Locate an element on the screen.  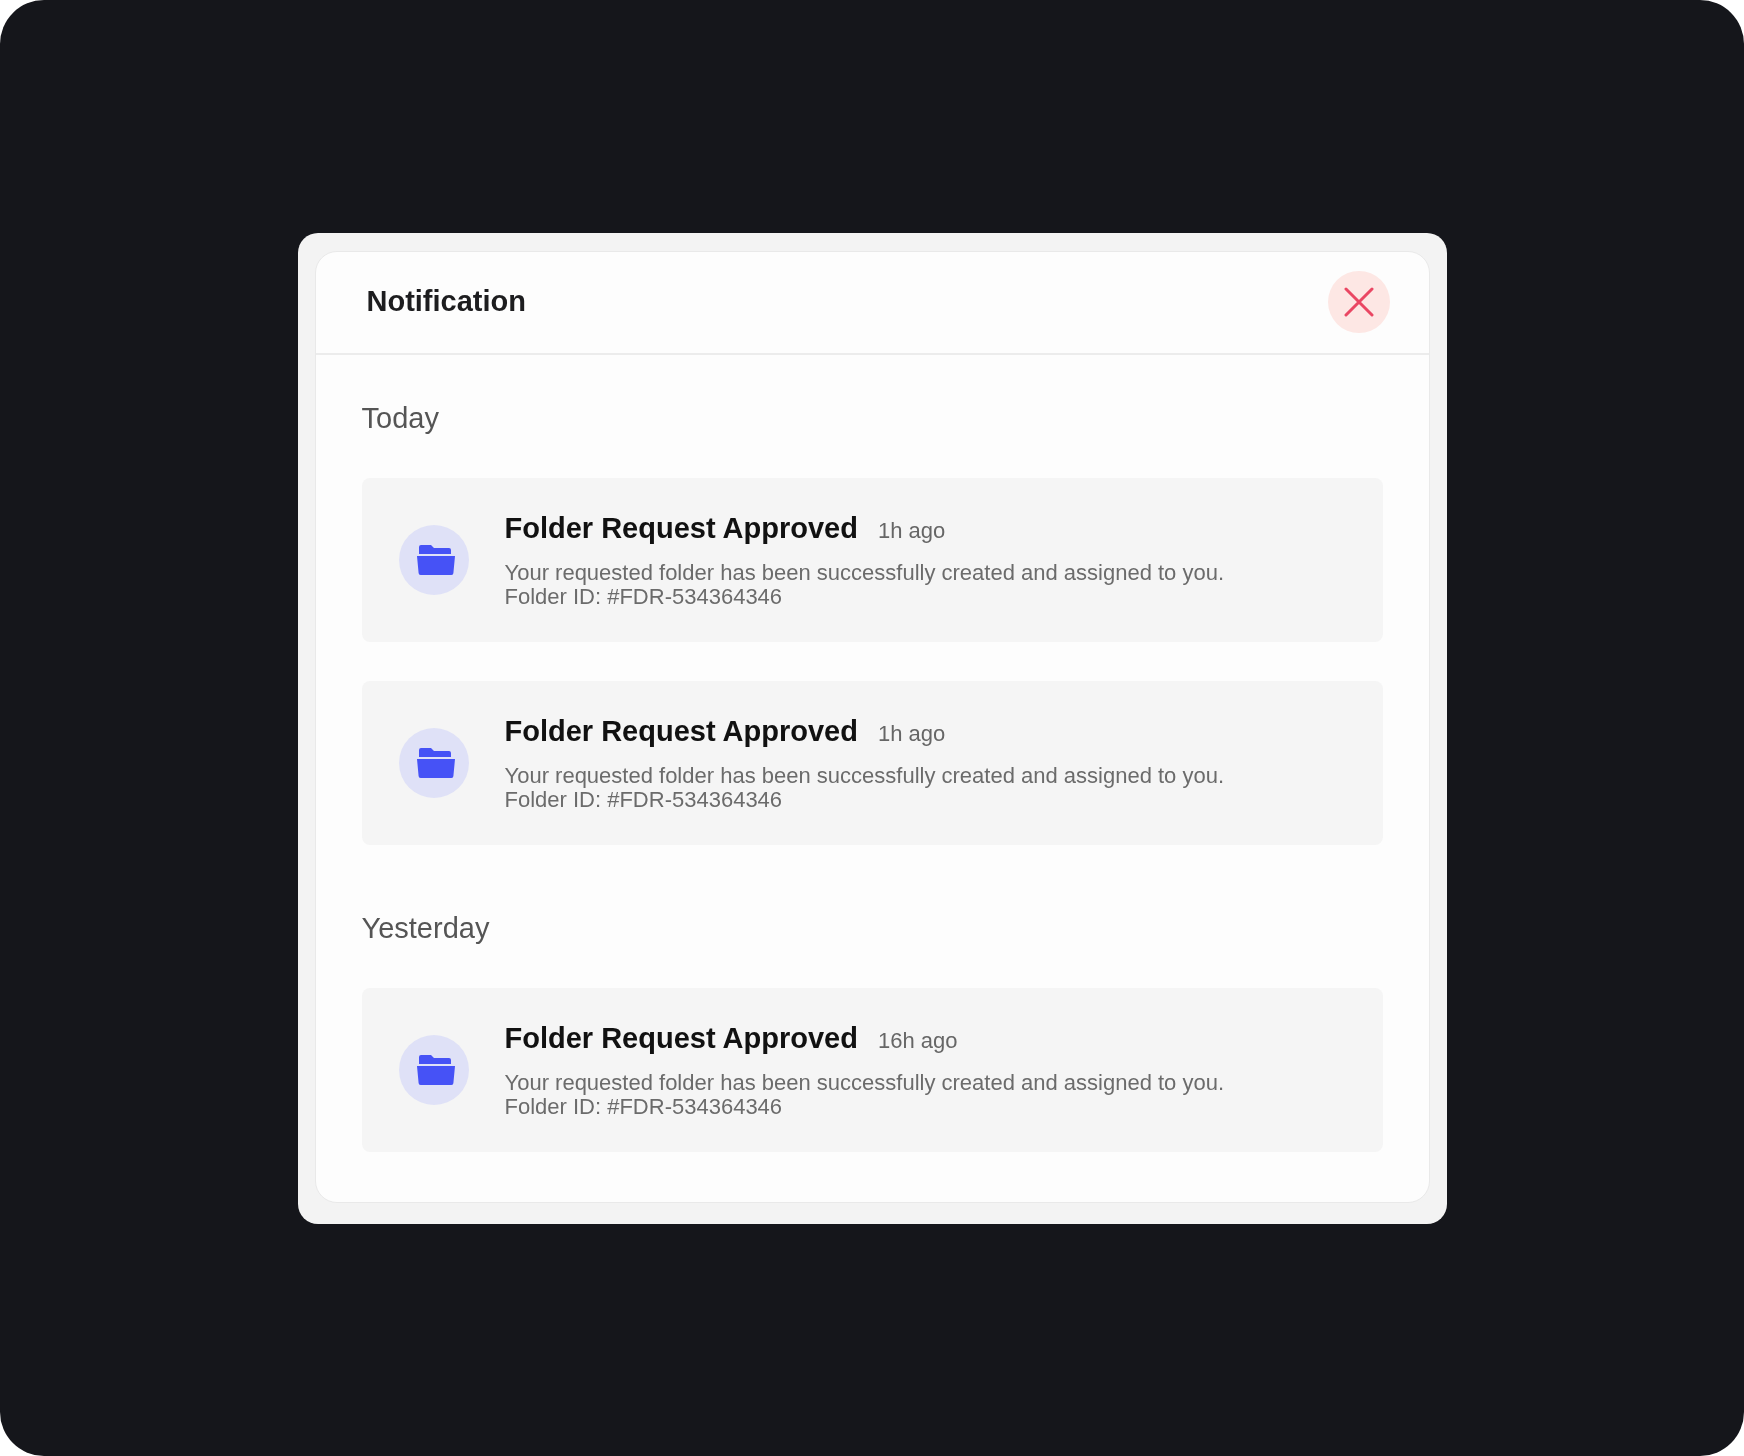
section-heading: Yesterday is located at coordinates (426, 927).